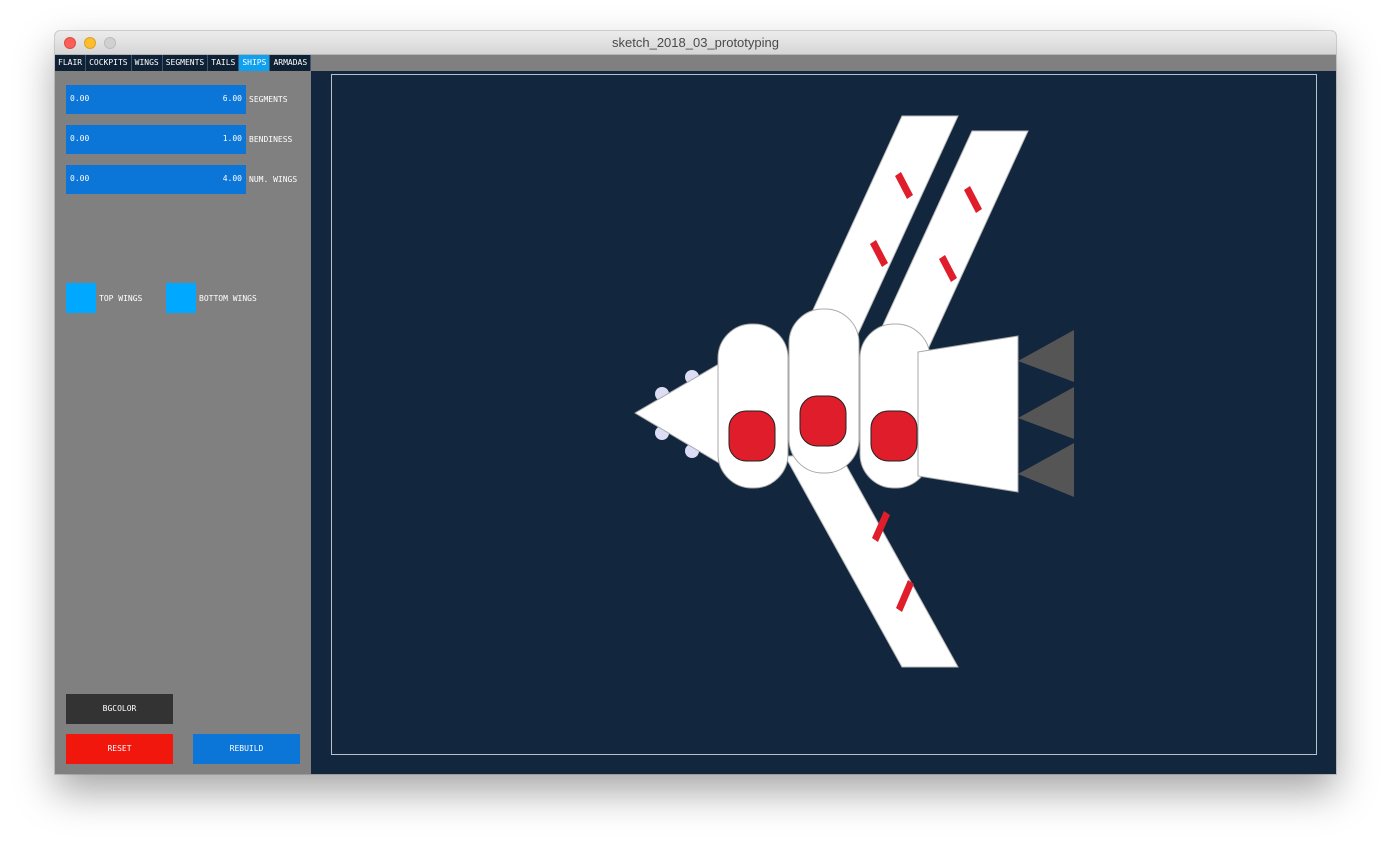 Image resolution: width=1392 pixels, height=854 pixels. Describe the element at coordinates (246, 749) in the screenshot. I see `rebuild-button: REBUILD` at that location.